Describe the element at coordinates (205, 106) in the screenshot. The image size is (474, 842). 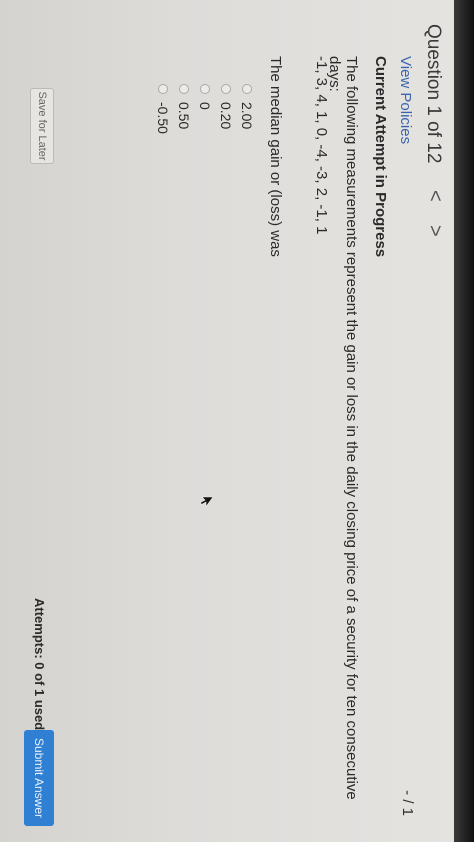
I see `answer-option-label: 0` at that location.